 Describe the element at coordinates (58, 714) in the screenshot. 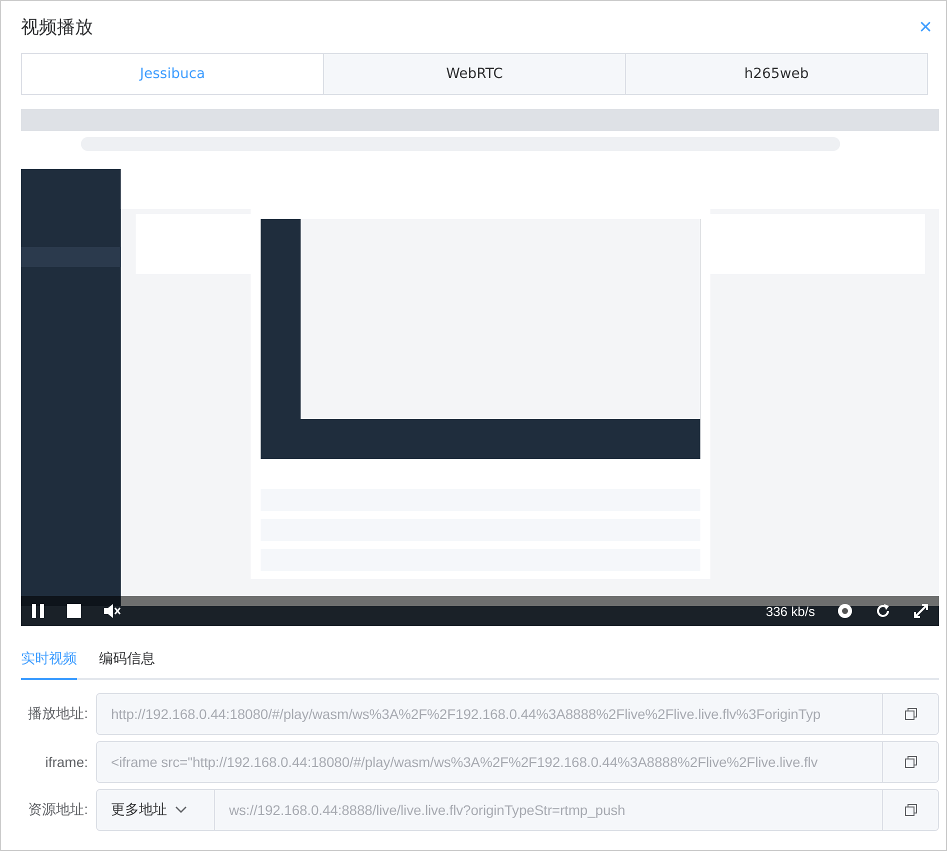

I see `field-label: 播放地址:` at that location.